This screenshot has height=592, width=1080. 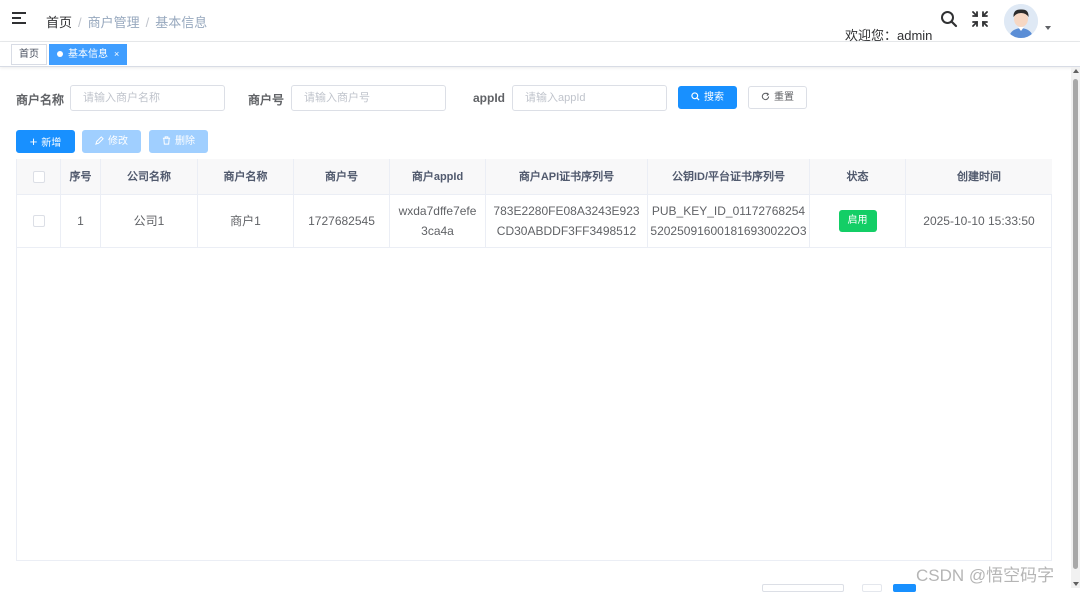 I want to click on breadcrumb: 首页 / 商户管理 / 基本信息, so click(x=126, y=21).